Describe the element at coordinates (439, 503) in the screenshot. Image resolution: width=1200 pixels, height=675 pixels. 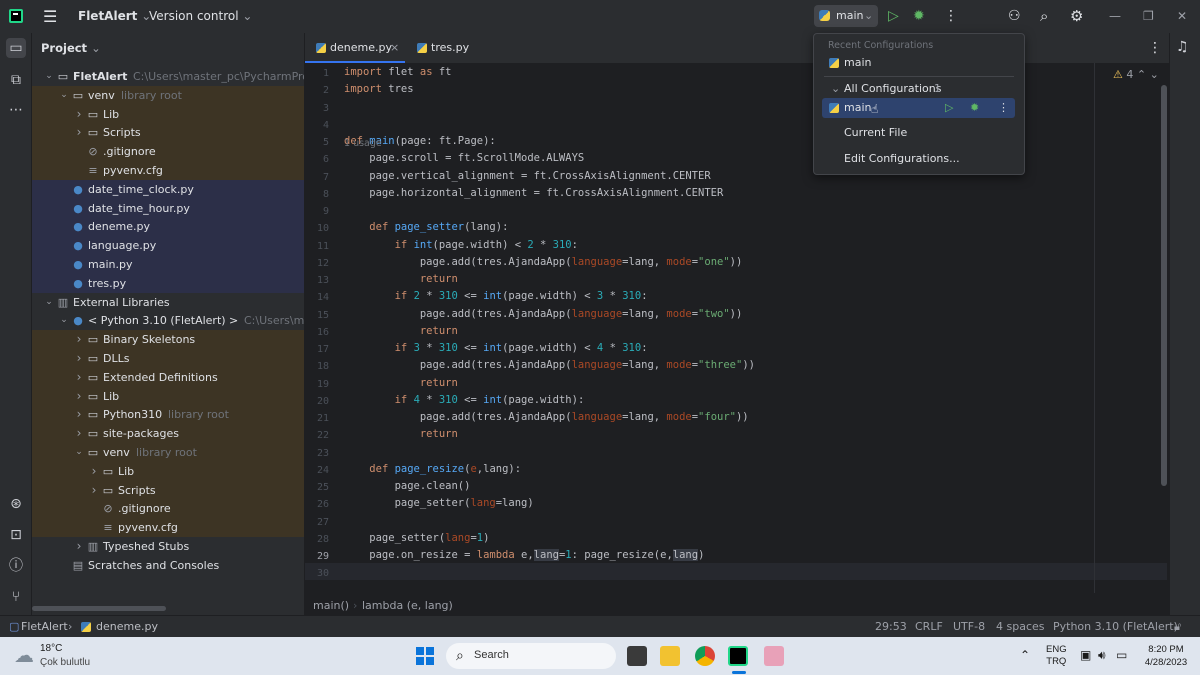
I see `code-line: page_setter(lang=lang)` at that location.